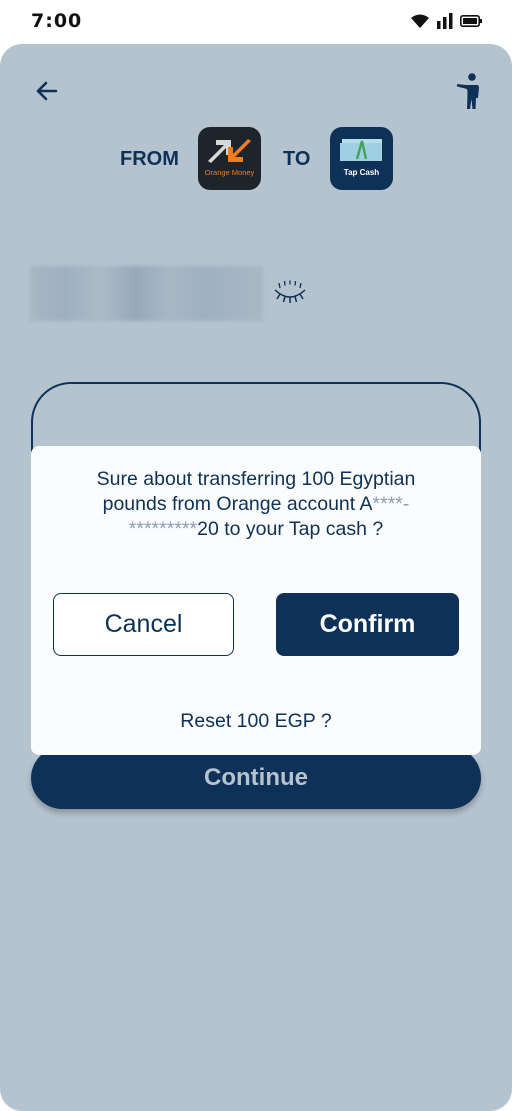  What do you see at coordinates (146, 293) in the screenshot?
I see `hidden-account-number` at bounding box center [146, 293].